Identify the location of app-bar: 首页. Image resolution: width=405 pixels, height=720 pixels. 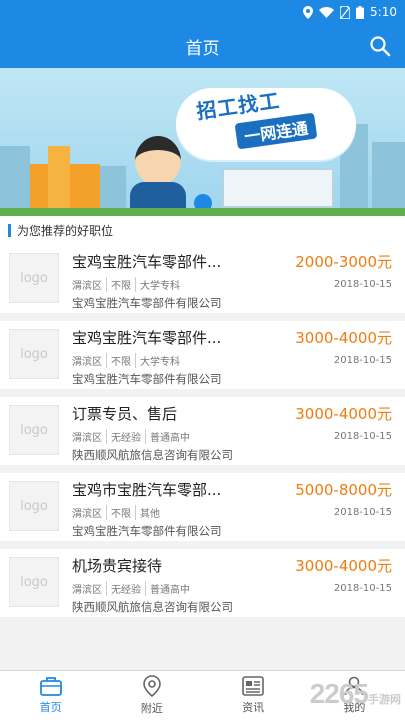
(202, 46).